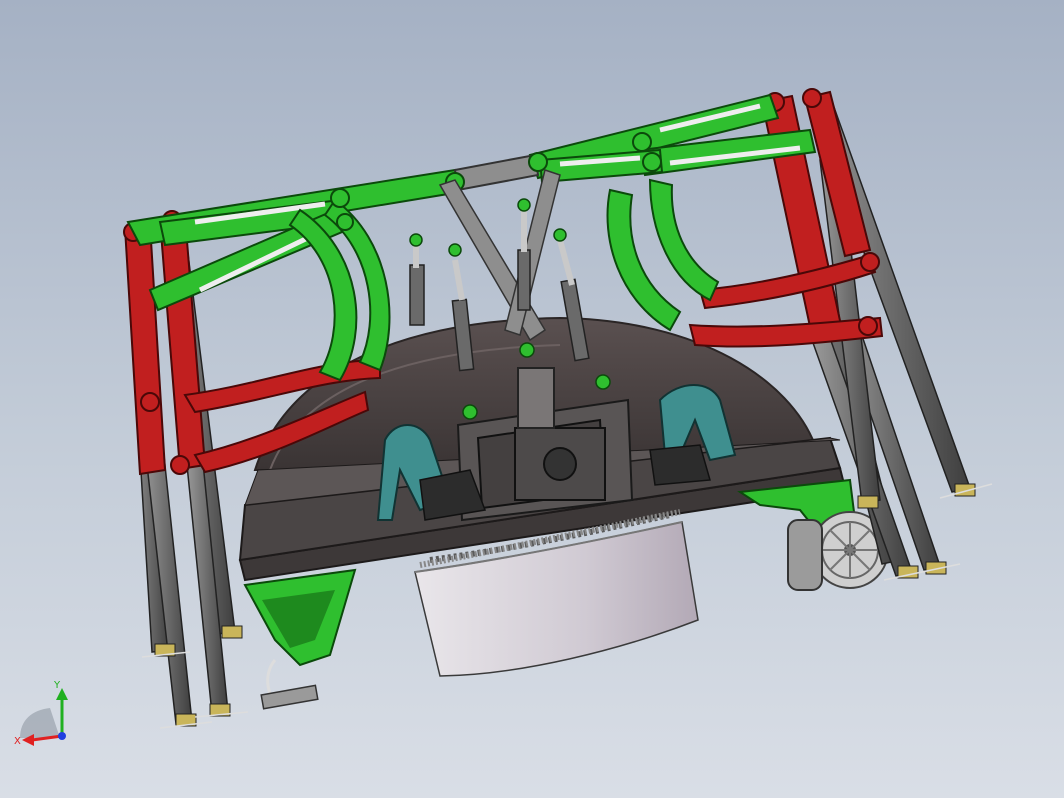 The width and height of the screenshot is (1064, 798). I want to click on left-front-bracket, so click(300, 639).